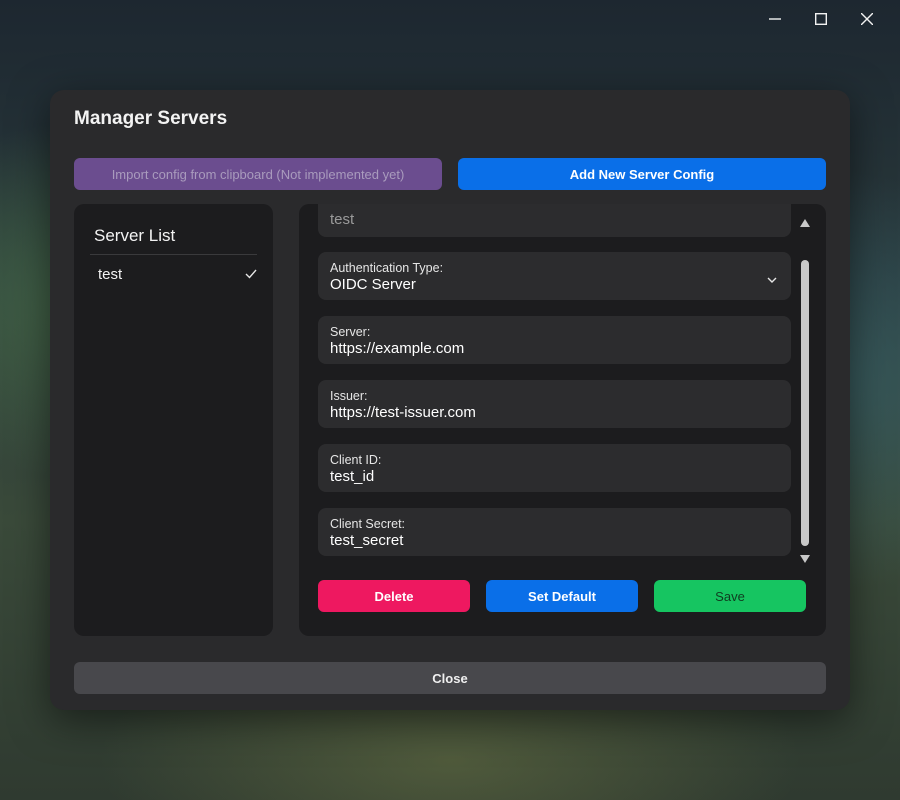  Describe the element at coordinates (350, 332) in the screenshot. I see `server-url-label: Server:` at that location.